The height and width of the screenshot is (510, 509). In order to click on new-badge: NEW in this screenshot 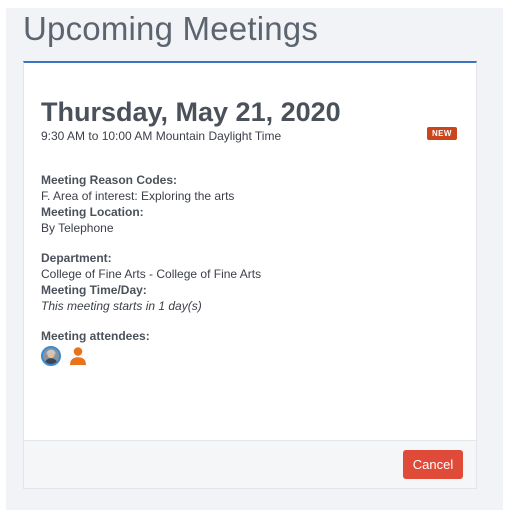, I will do `click(442, 133)`.